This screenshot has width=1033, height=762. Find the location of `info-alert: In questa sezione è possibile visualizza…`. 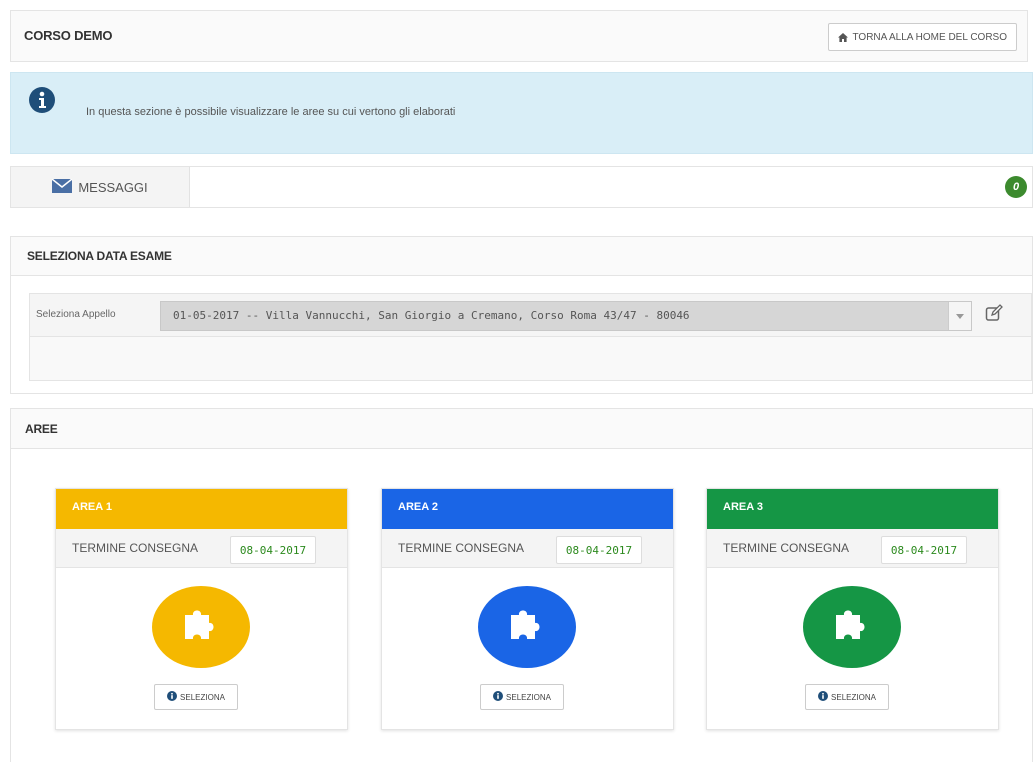

info-alert: In questa sezione è possibile visualizza… is located at coordinates (521, 113).